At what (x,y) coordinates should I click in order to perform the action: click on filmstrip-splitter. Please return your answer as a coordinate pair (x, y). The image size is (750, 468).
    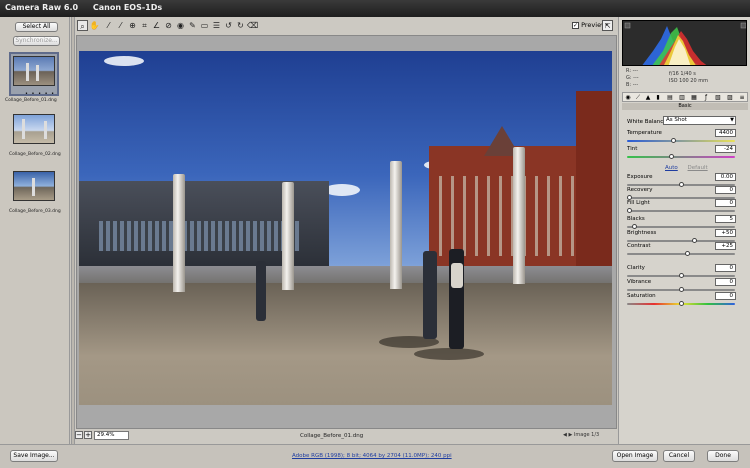
    Looking at the image, I should click on (73, 230).